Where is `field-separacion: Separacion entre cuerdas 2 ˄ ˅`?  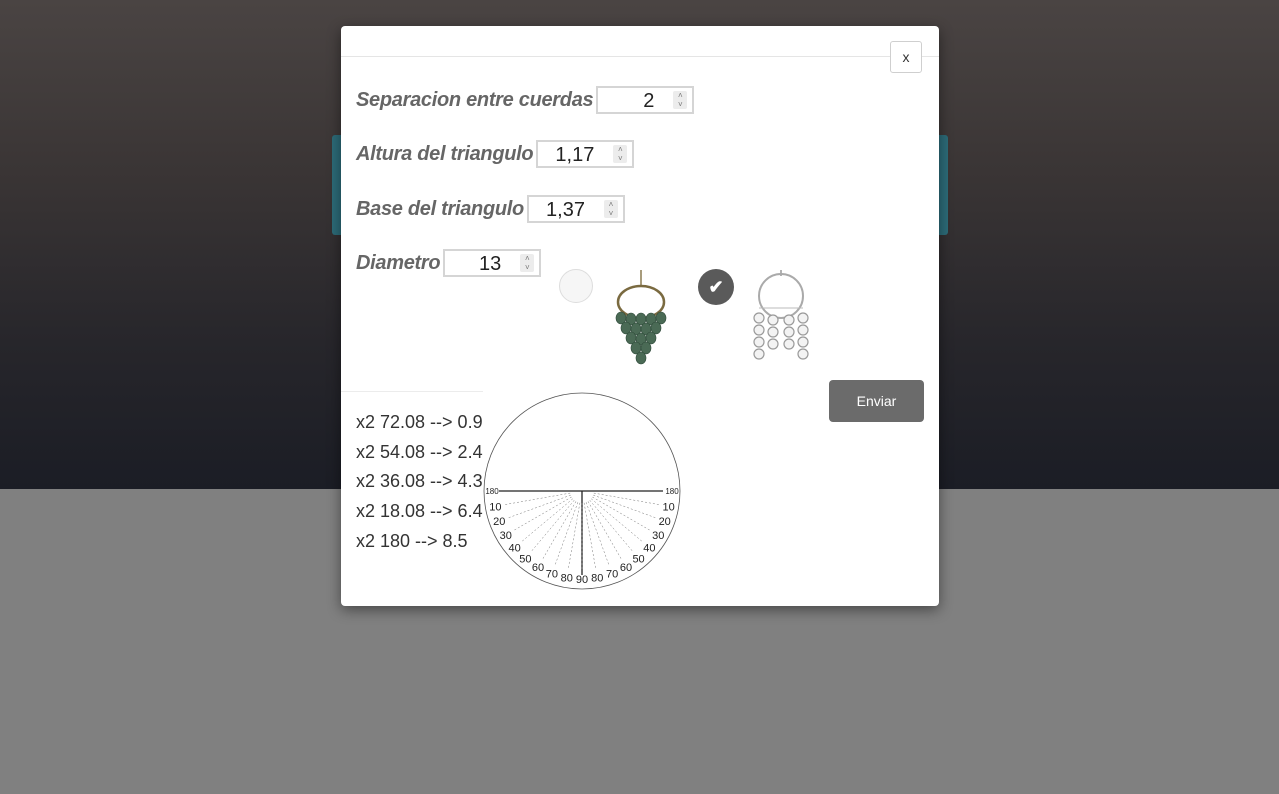 field-separacion: Separacion entre cuerdas 2 ˄ ˅ is located at coordinates (525, 100).